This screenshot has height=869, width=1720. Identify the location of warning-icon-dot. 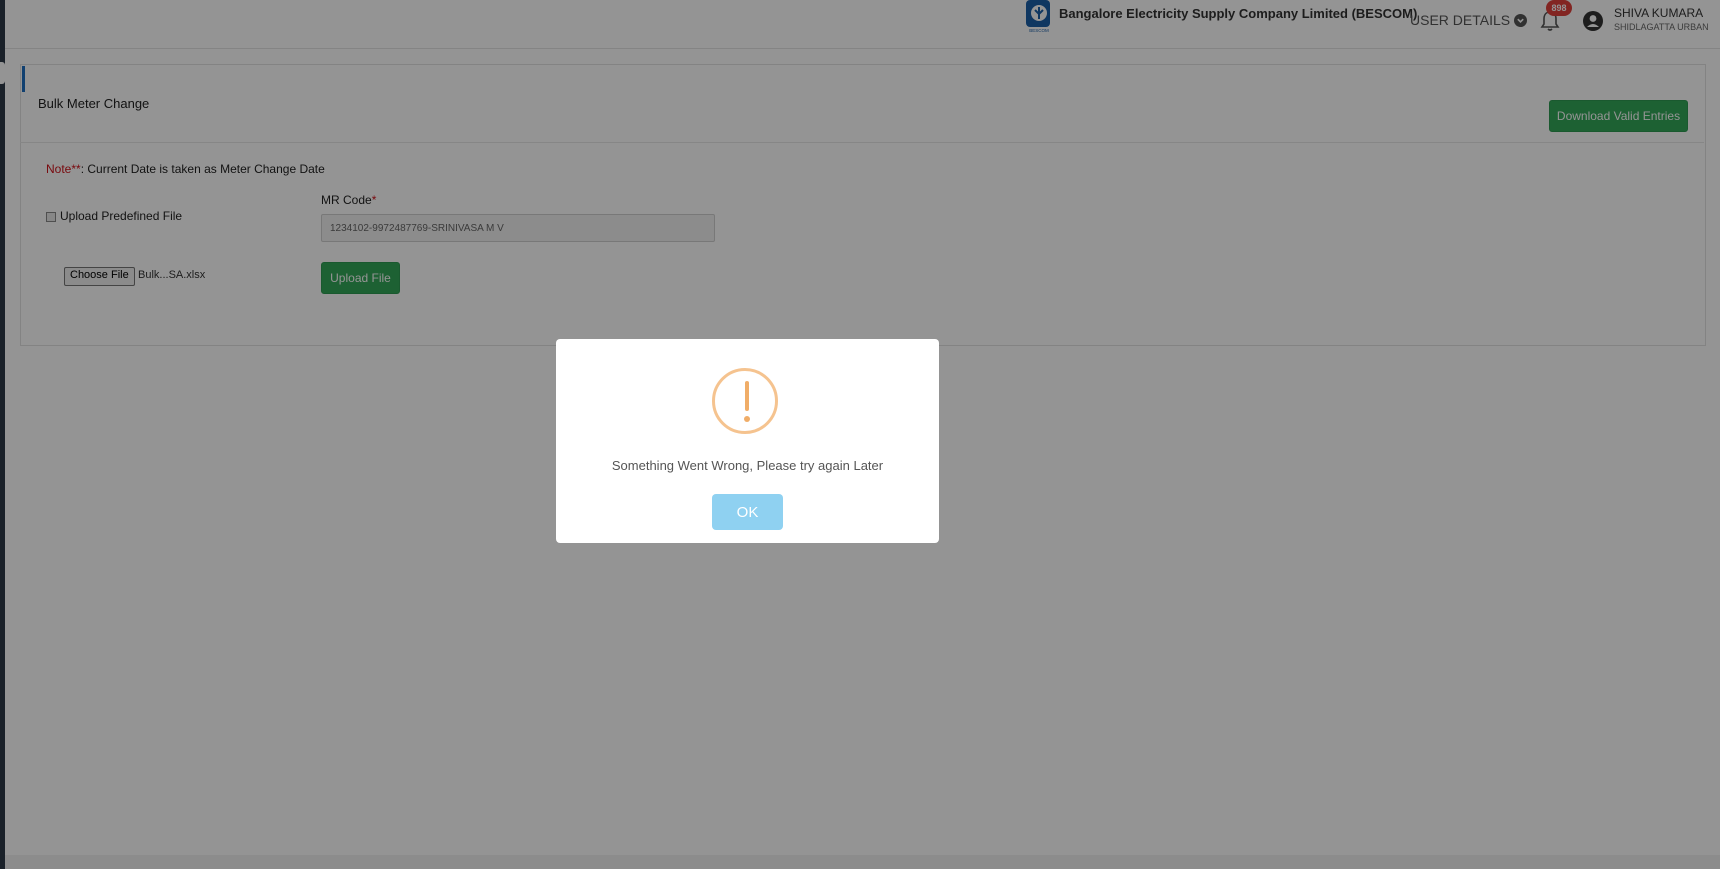
(747, 419).